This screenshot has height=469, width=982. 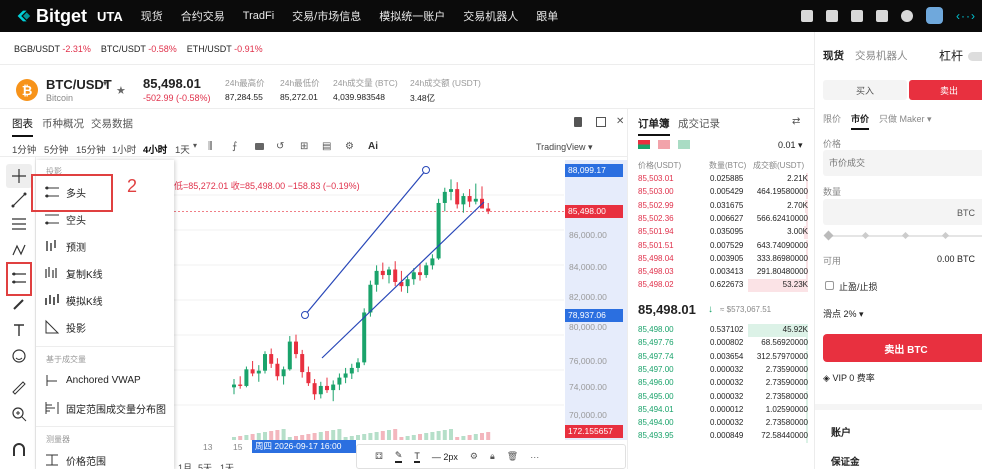 What do you see at coordinates (417, 457) in the screenshot?
I see `text-color-icon: T` at bounding box center [417, 457].